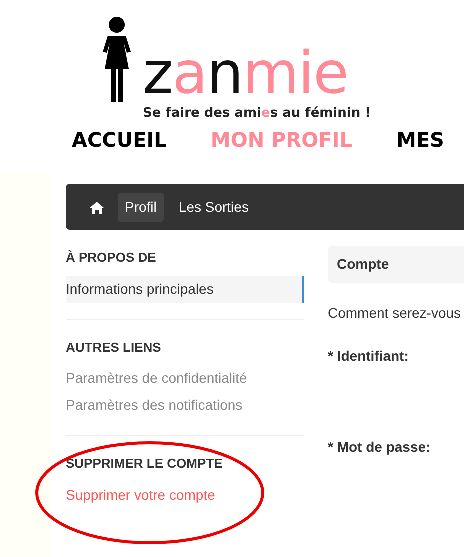  I want to click on section-heading: AUTRES LIENS, so click(114, 347).